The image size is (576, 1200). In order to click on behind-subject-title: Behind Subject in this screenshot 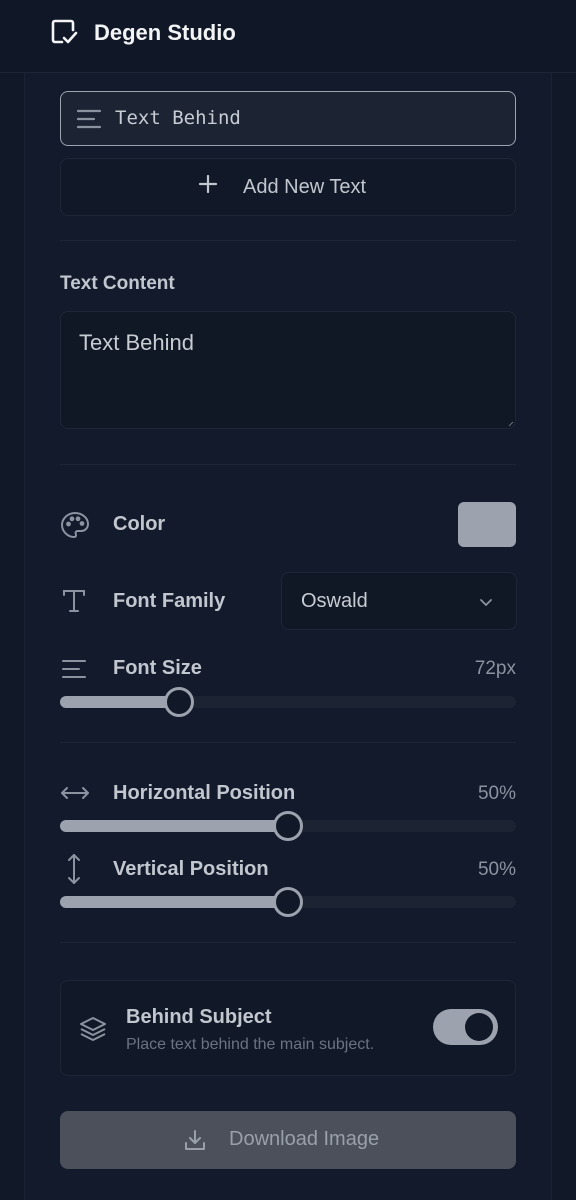, I will do `click(199, 1017)`.